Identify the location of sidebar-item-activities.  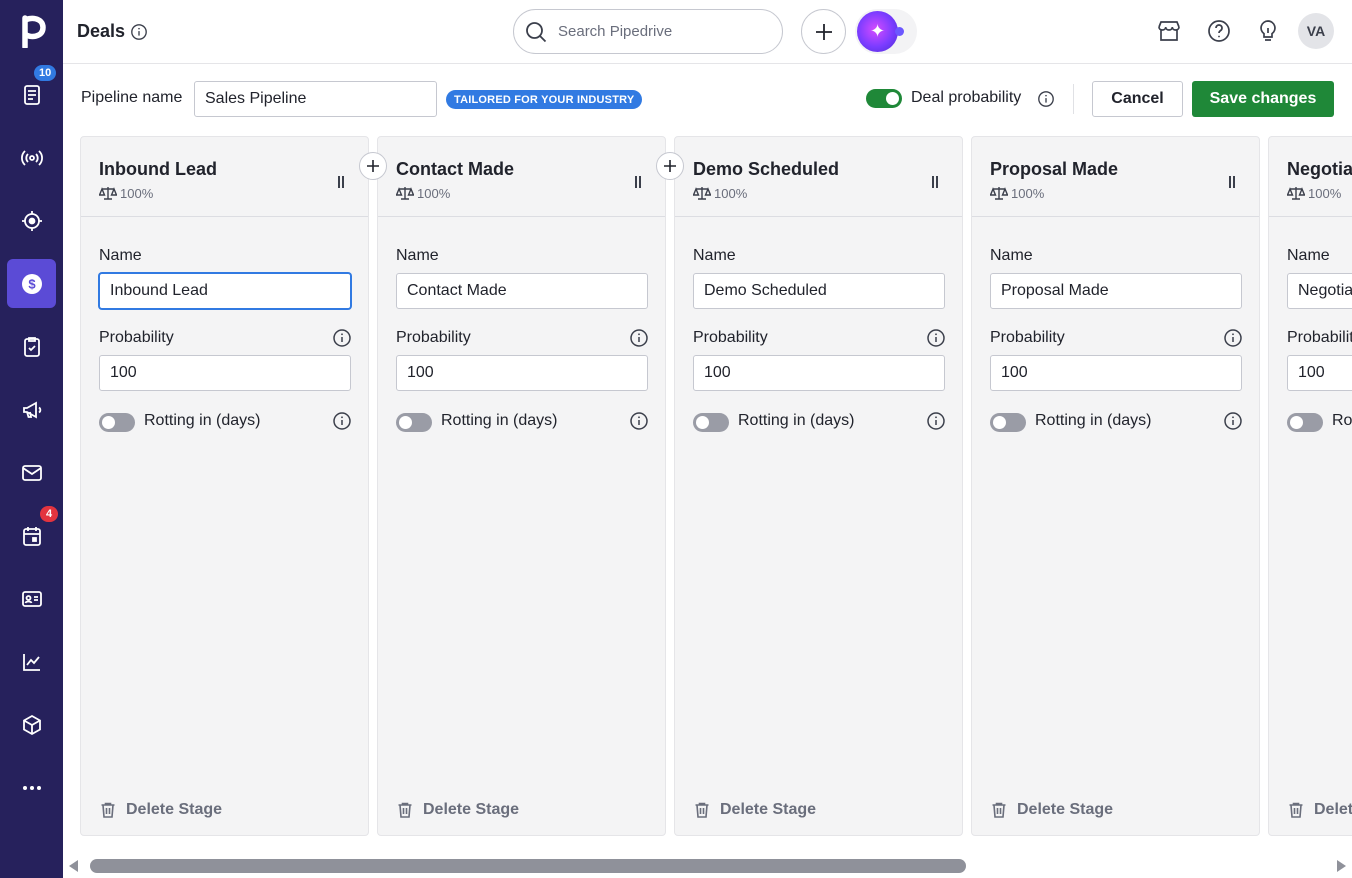
(31, 346).